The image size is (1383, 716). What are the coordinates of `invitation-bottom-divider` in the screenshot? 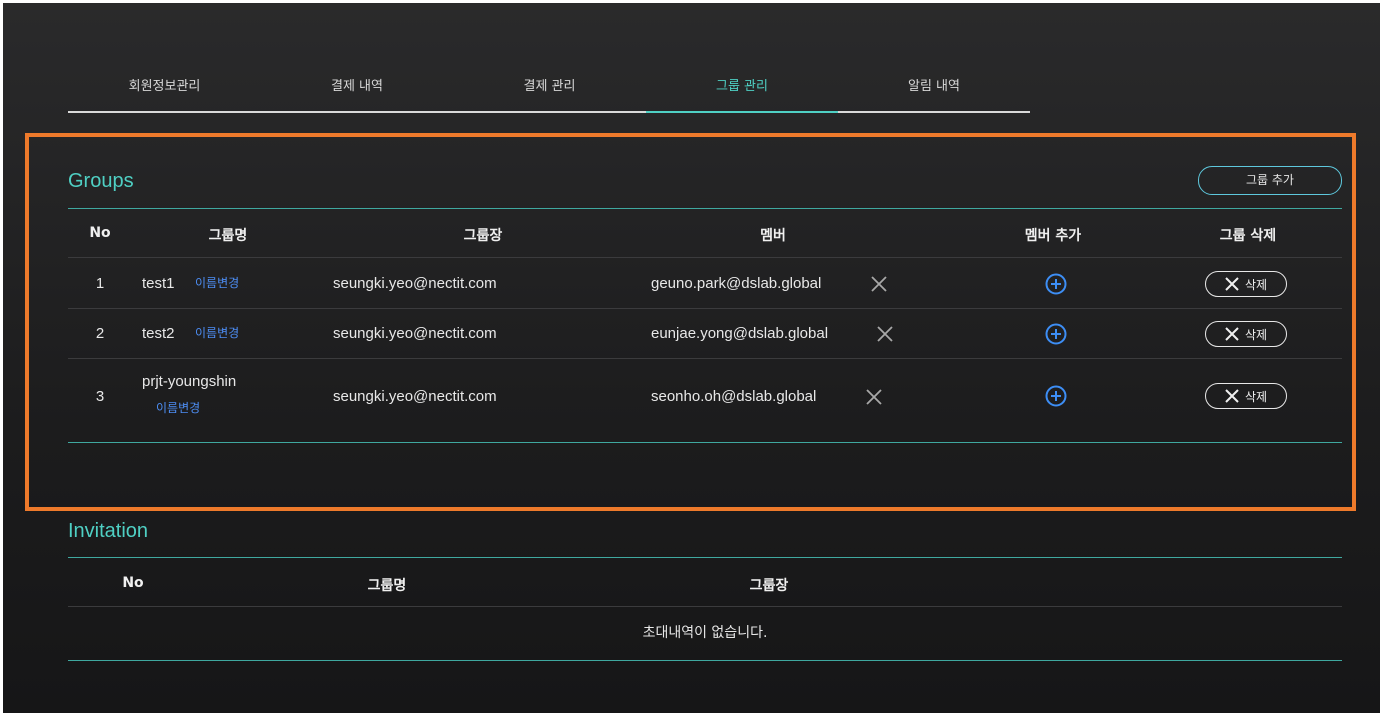 It's located at (705, 660).